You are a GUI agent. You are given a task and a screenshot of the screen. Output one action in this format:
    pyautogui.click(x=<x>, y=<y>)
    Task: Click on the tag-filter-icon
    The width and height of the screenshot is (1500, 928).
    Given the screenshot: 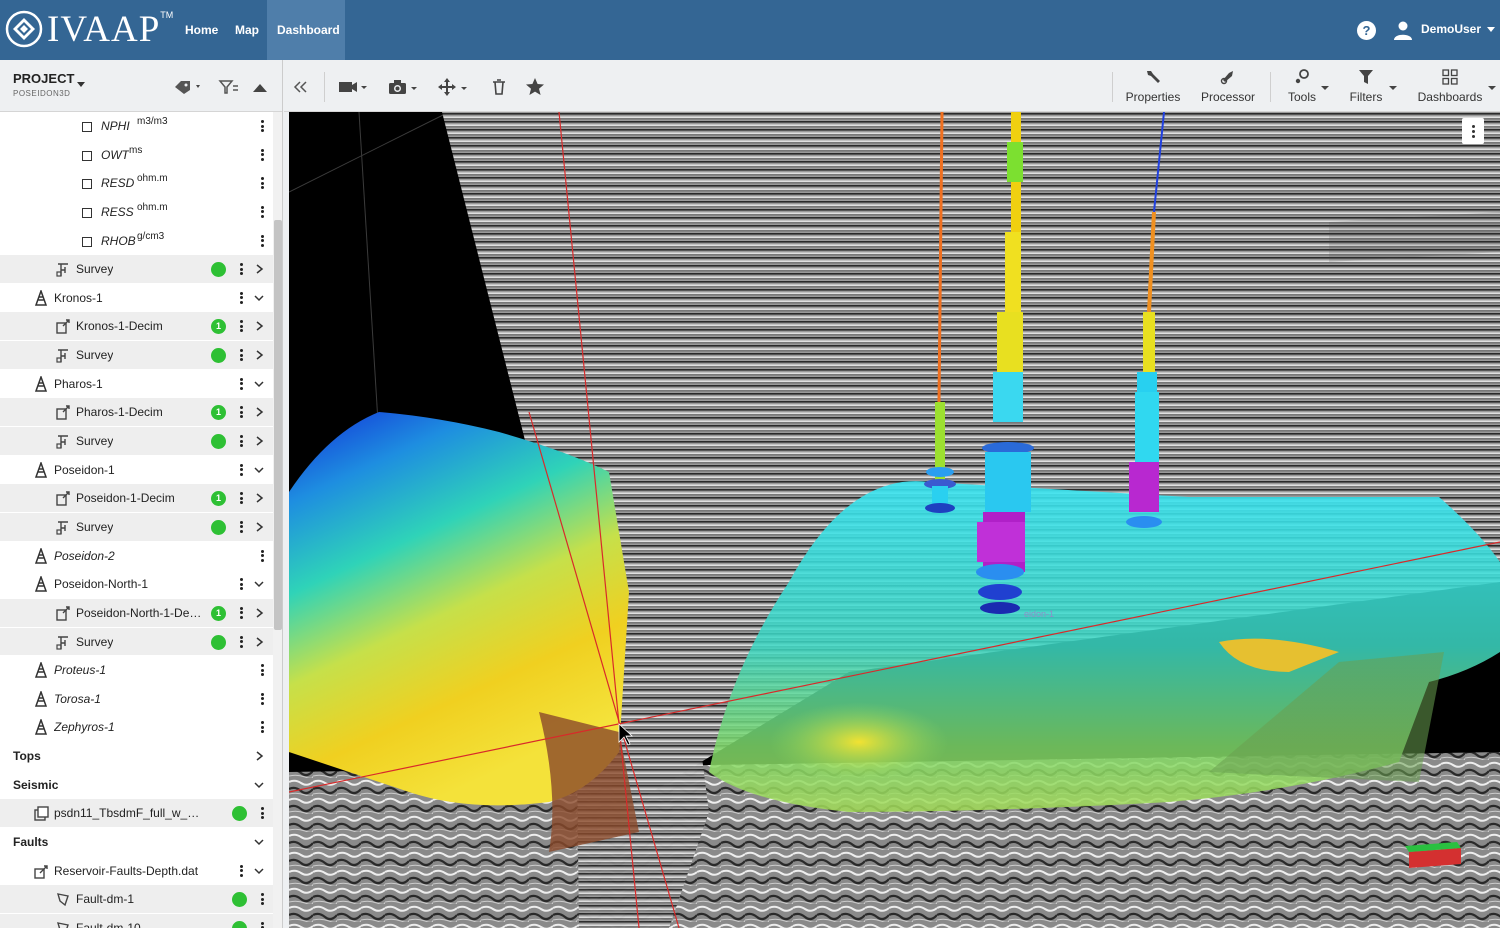 What is the action you would take?
    pyautogui.click(x=187, y=87)
    